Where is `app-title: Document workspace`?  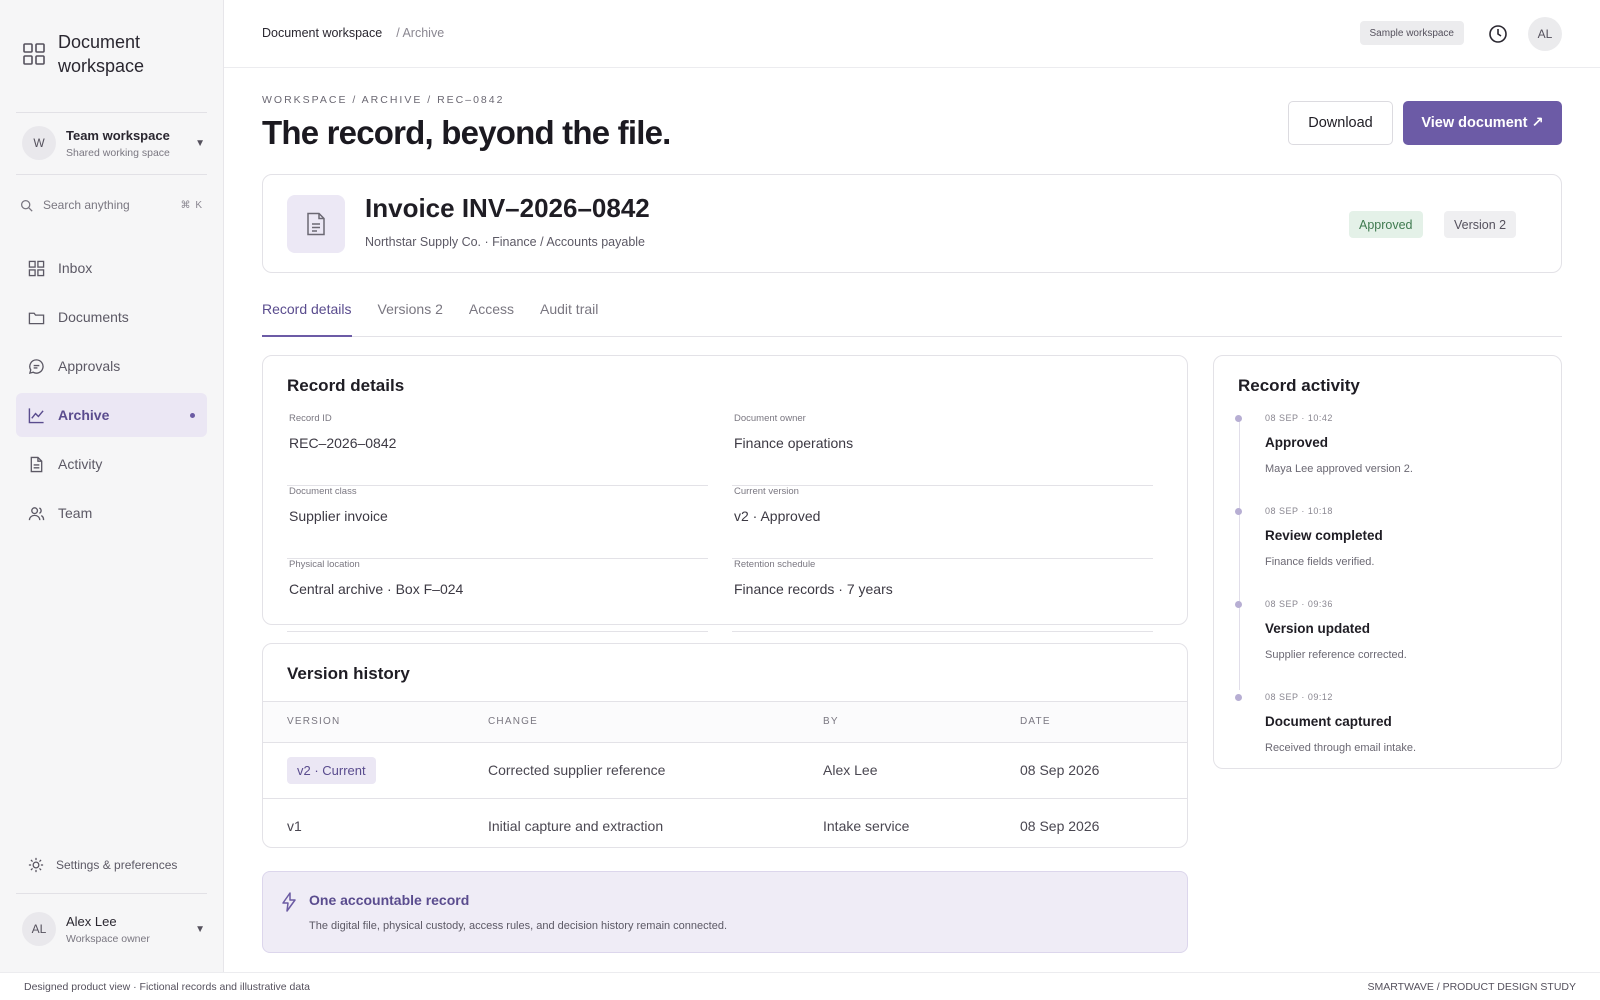
app-title: Document workspace is located at coordinates (101, 54).